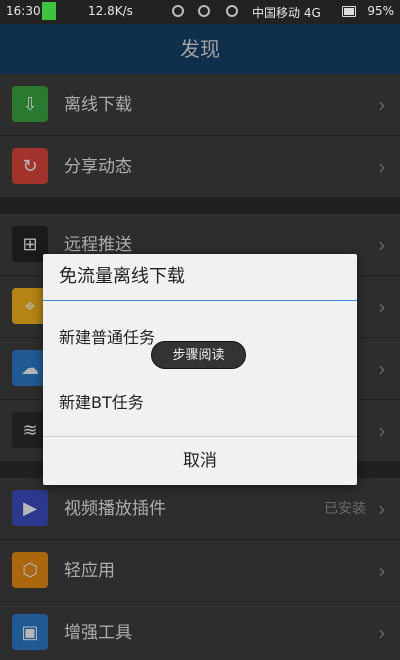 The height and width of the screenshot is (660, 400). I want to click on status-speed: 12.8K/s, so click(110, 11).